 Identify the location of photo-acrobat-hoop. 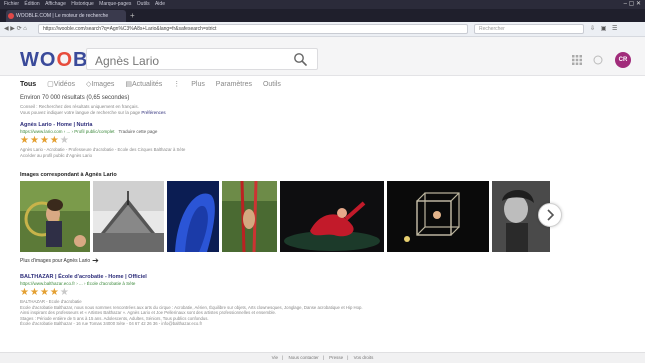
(55, 216).